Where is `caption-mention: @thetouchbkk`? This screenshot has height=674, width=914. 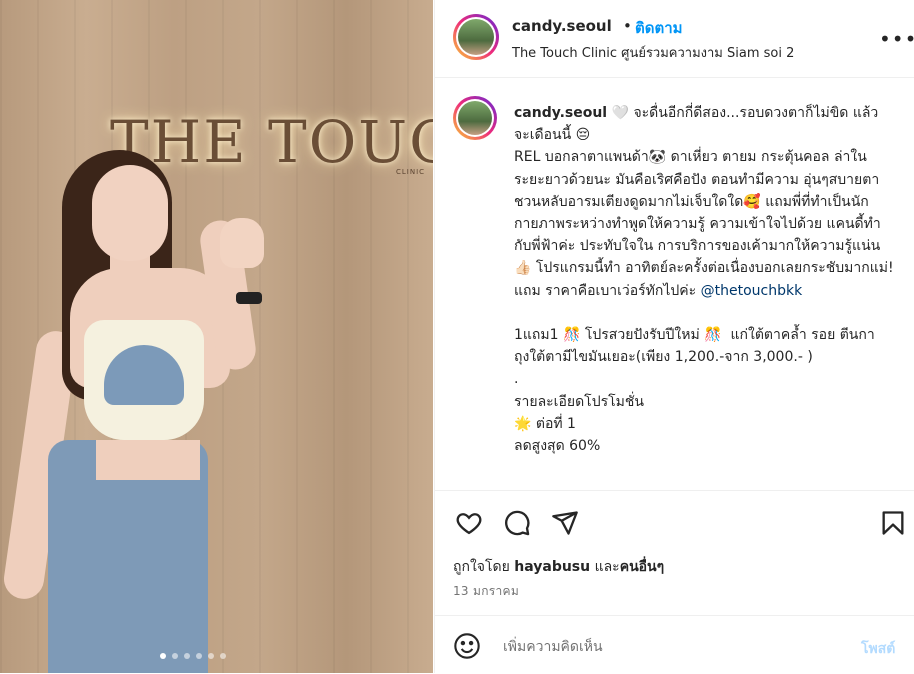 caption-mention: @thetouchbkk is located at coordinates (752, 291).